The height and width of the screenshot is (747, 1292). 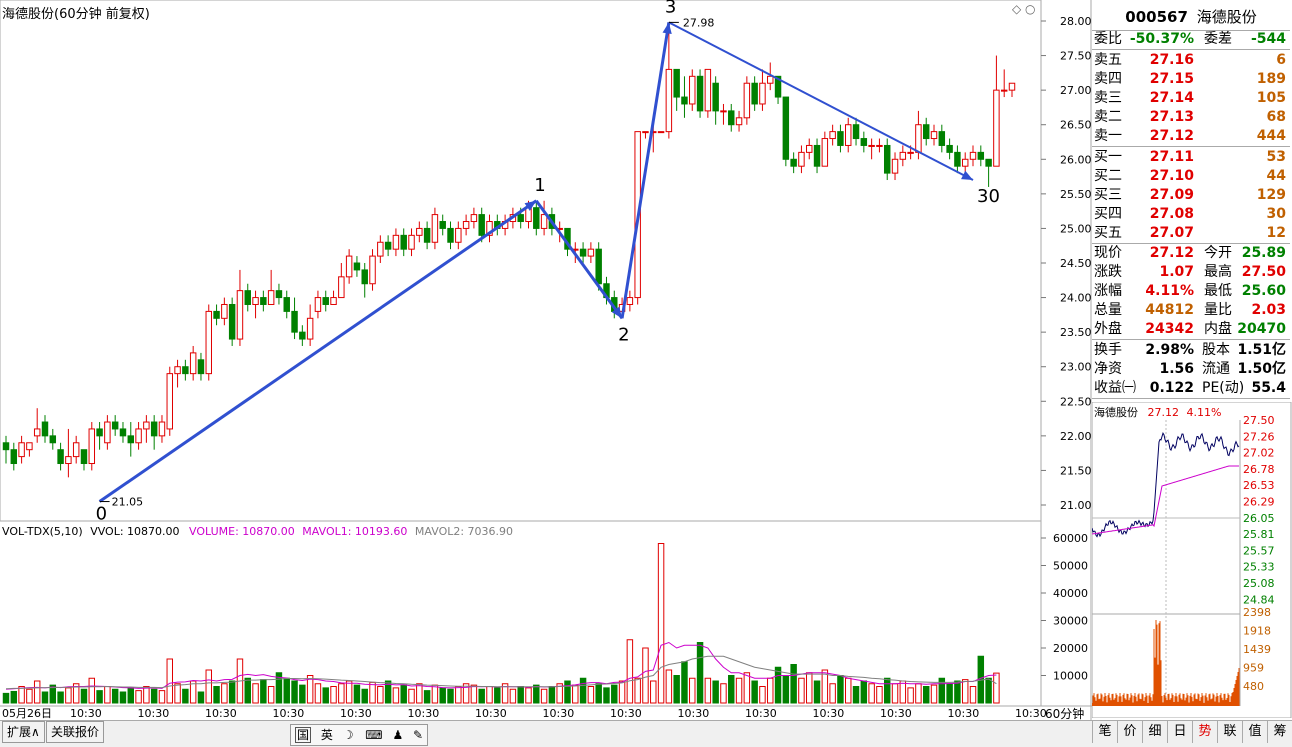 I want to click on bid-price: 27.10, so click(x=1171, y=176).